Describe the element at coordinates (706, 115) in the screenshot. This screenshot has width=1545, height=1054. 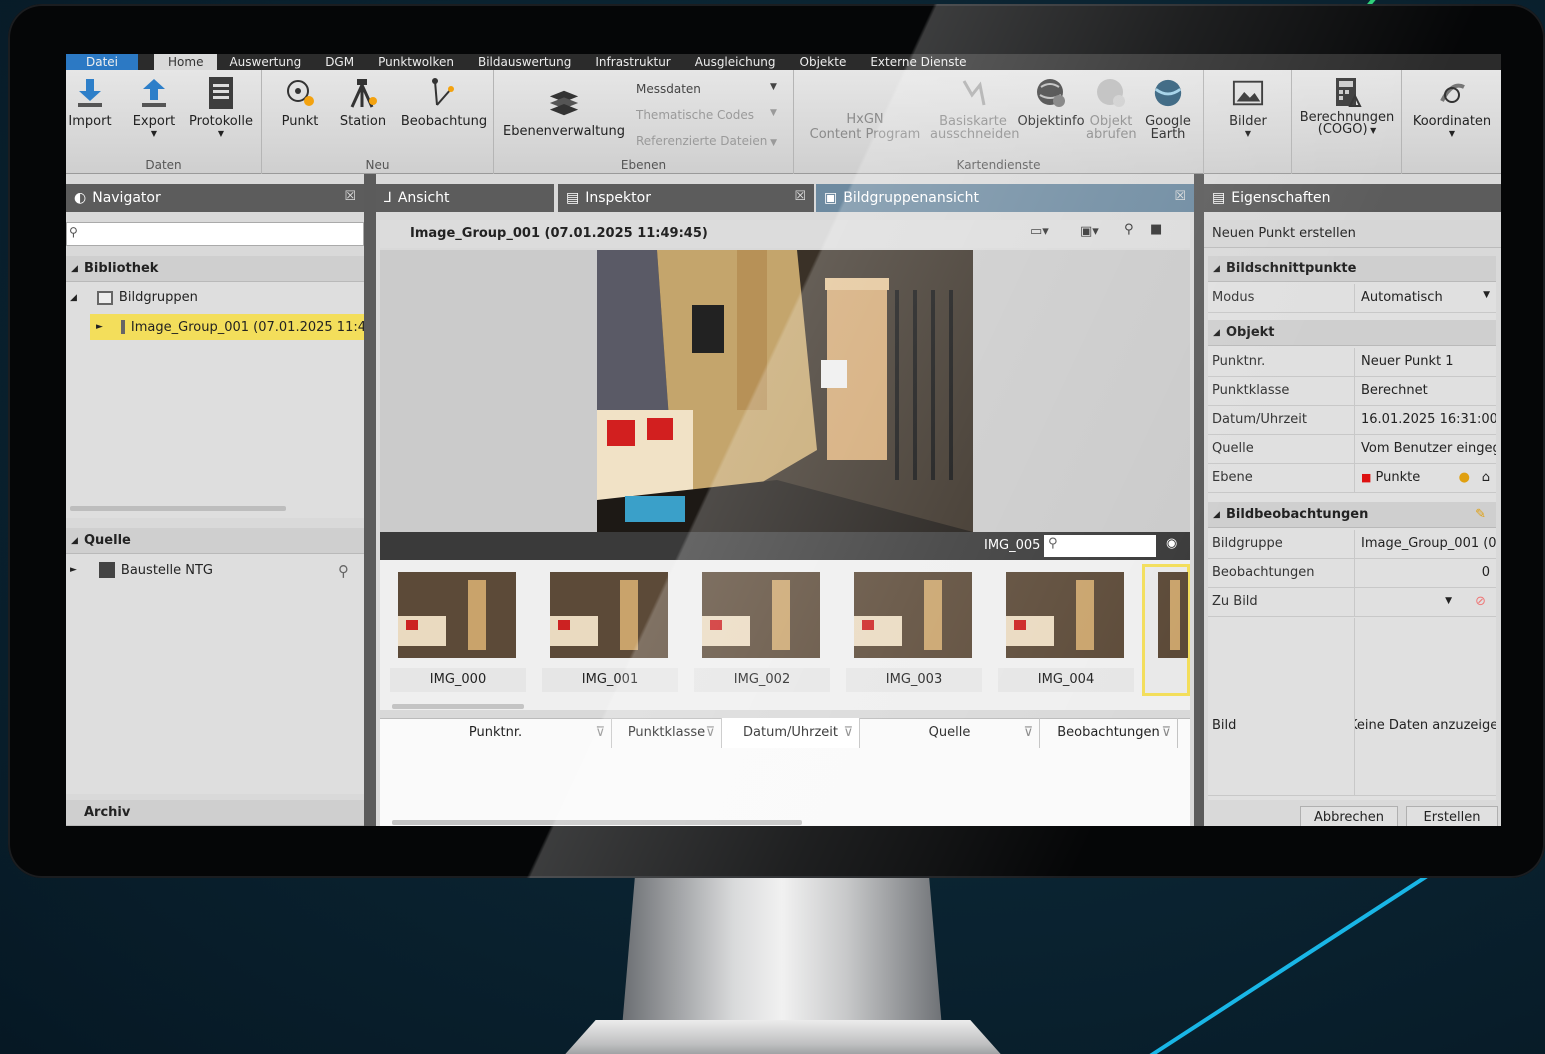
I see `thematische-codes-dropdown: Thematische Codes ▼` at that location.